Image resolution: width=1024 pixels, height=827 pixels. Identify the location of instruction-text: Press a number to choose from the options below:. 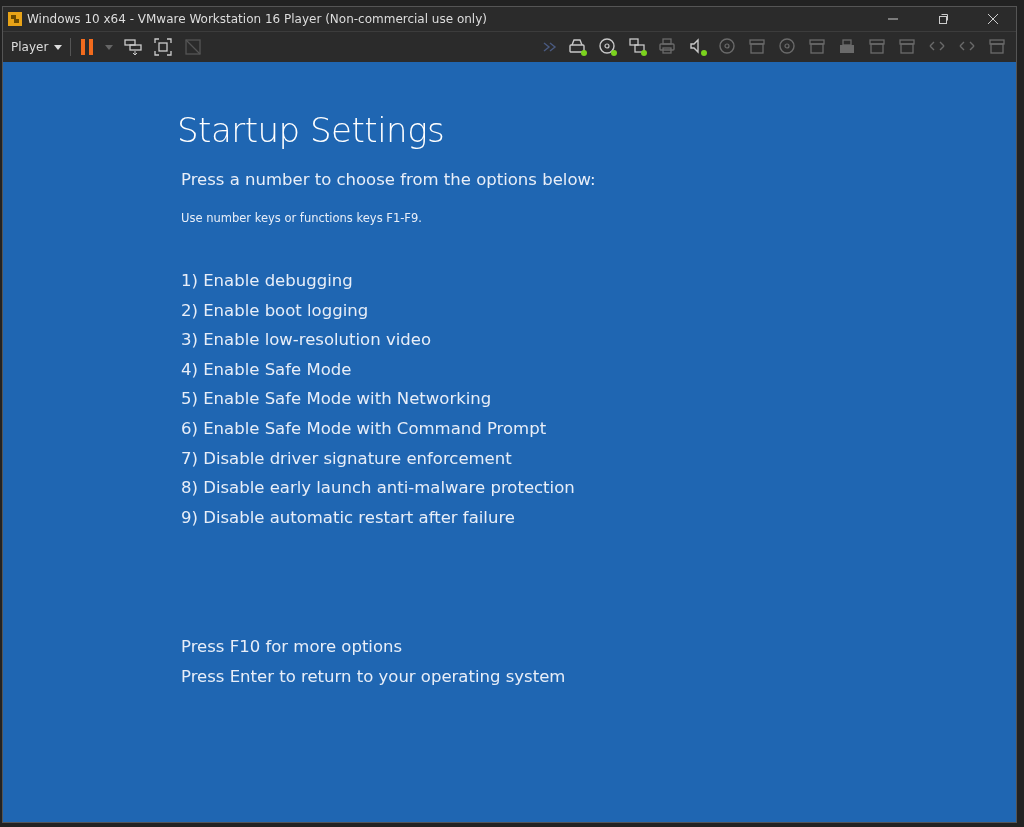
(389, 179).